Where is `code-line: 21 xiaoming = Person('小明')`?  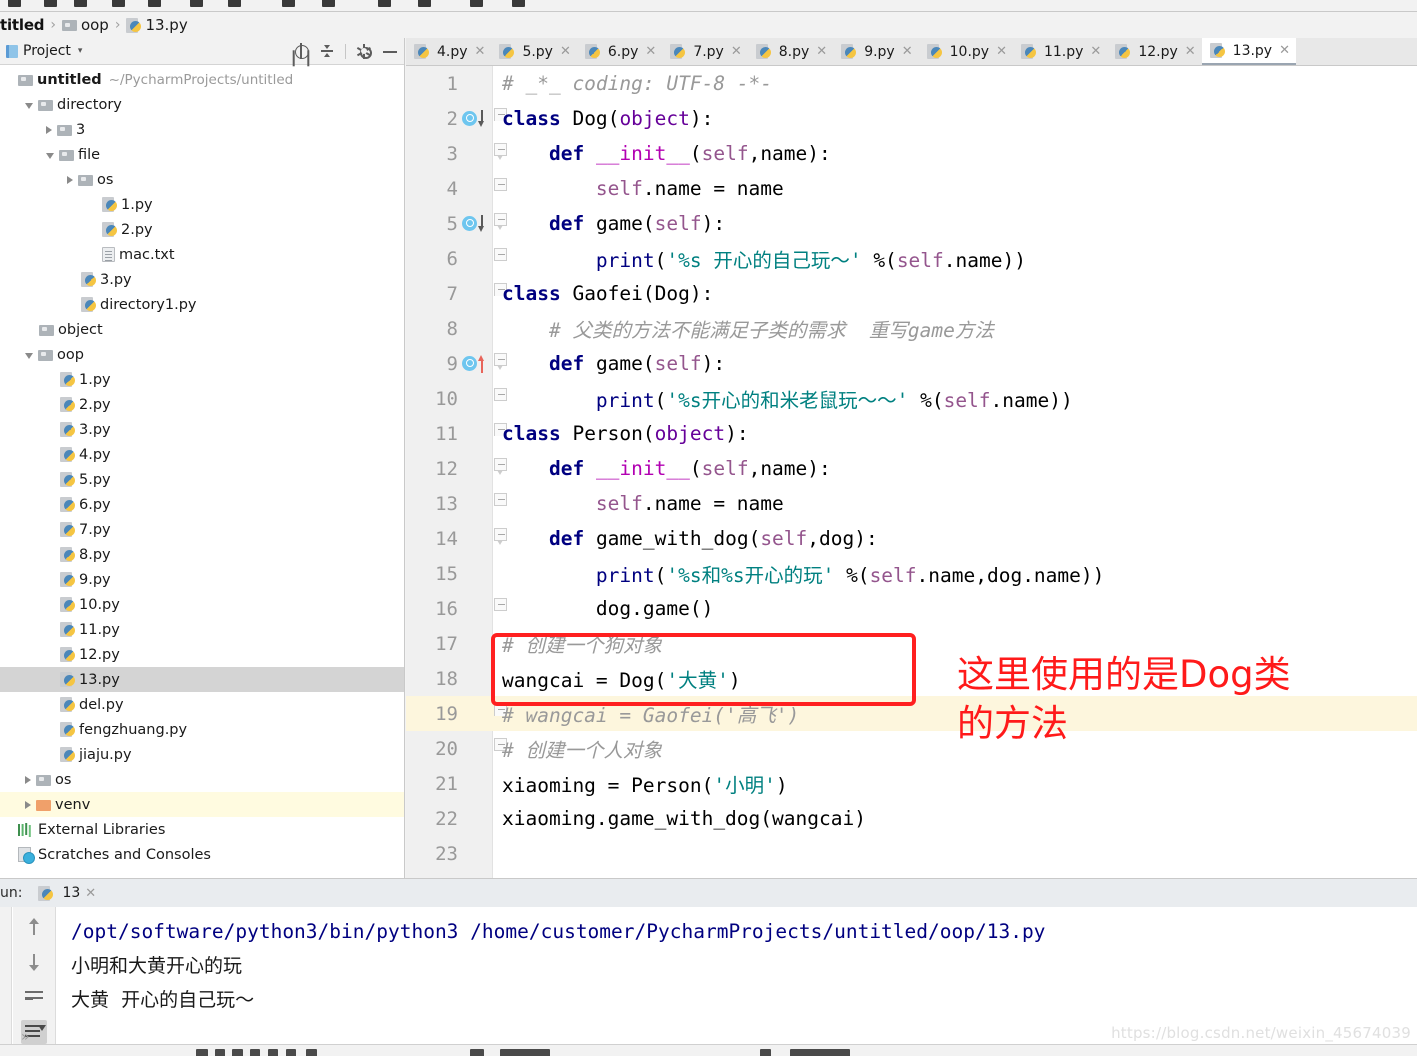
code-line: 21 xiaoming = Person('小明') is located at coordinates (911, 783).